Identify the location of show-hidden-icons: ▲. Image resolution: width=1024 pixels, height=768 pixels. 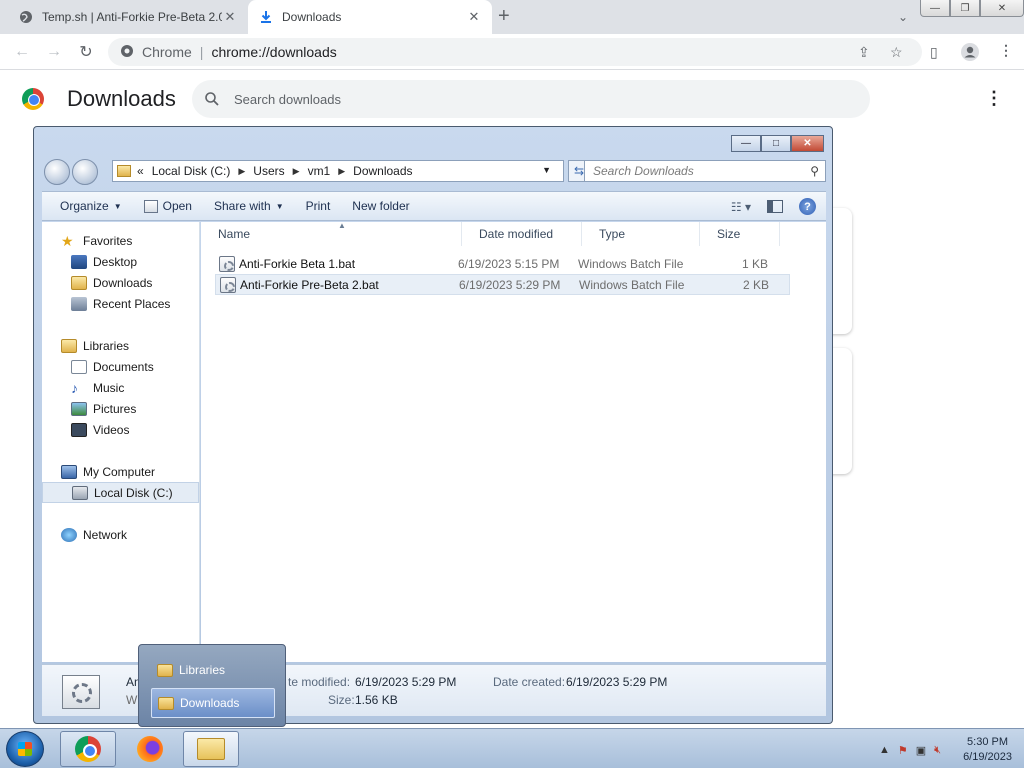
(884, 750).